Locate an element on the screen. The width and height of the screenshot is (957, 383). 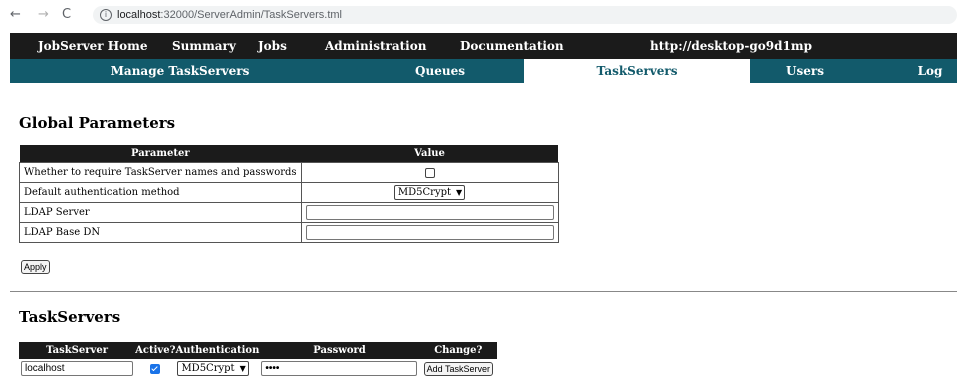
nav-jobserver-home: JobServer Home is located at coordinates (92, 46).